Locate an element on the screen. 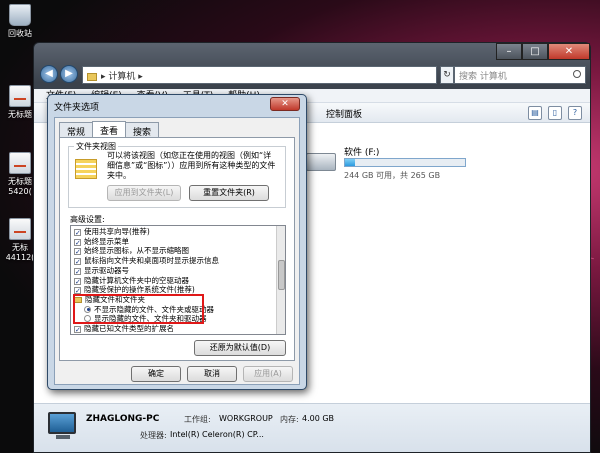 The width and height of the screenshot is (600, 453). ok-button: 确定 is located at coordinates (156, 374).